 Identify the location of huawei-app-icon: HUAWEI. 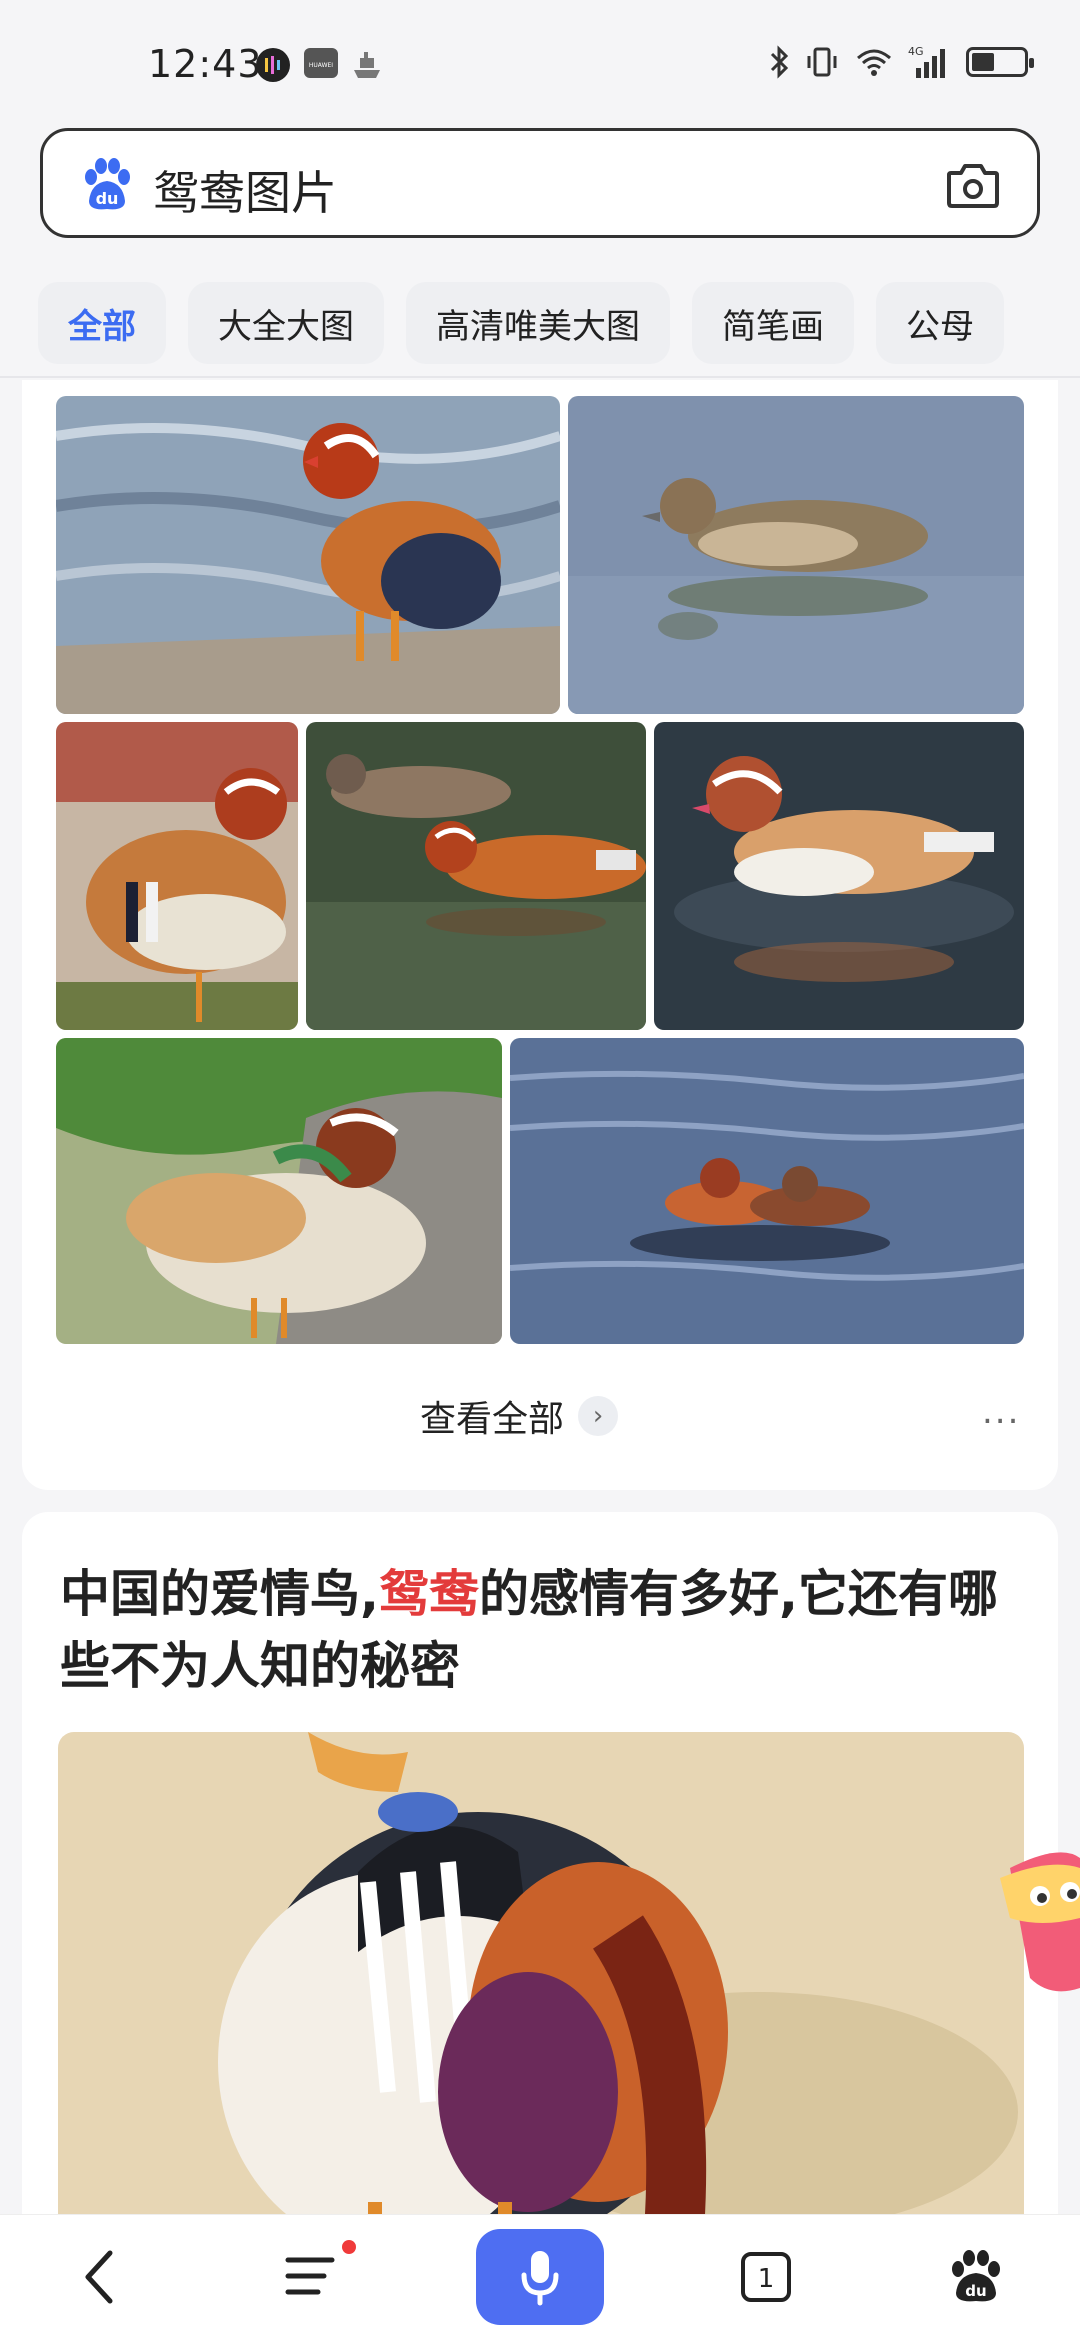
(321, 63).